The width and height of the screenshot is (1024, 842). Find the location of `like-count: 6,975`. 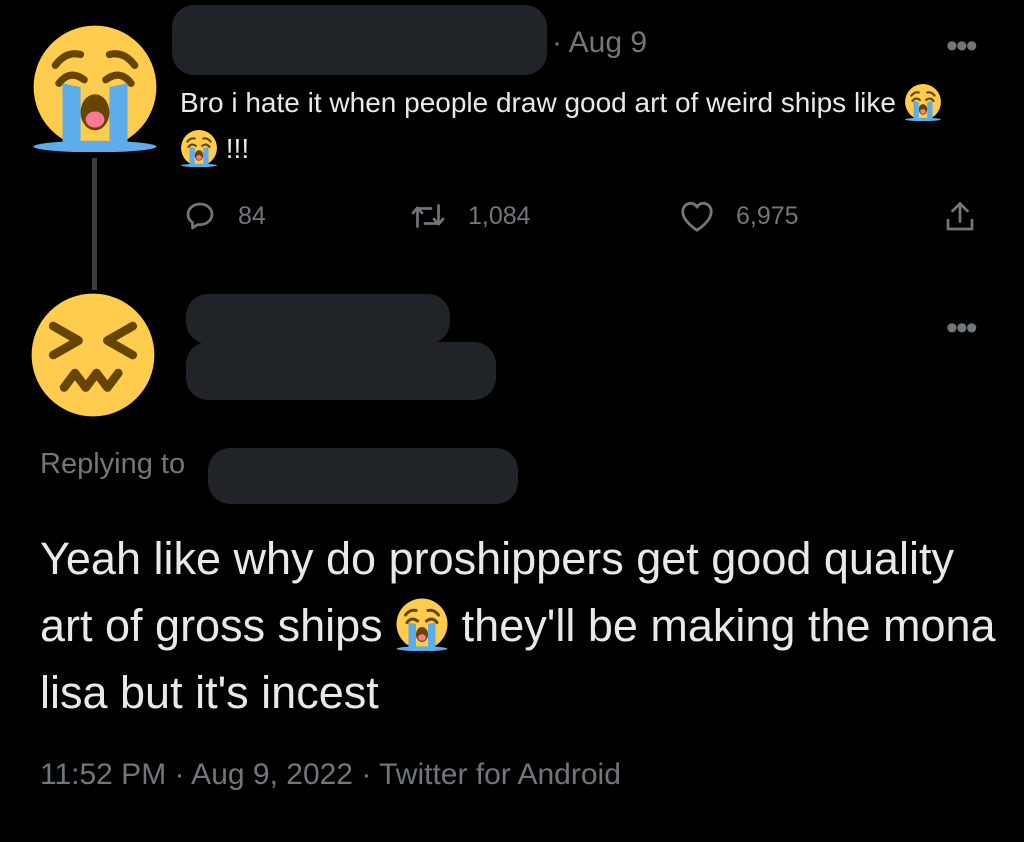

like-count: 6,975 is located at coordinates (767, 215).